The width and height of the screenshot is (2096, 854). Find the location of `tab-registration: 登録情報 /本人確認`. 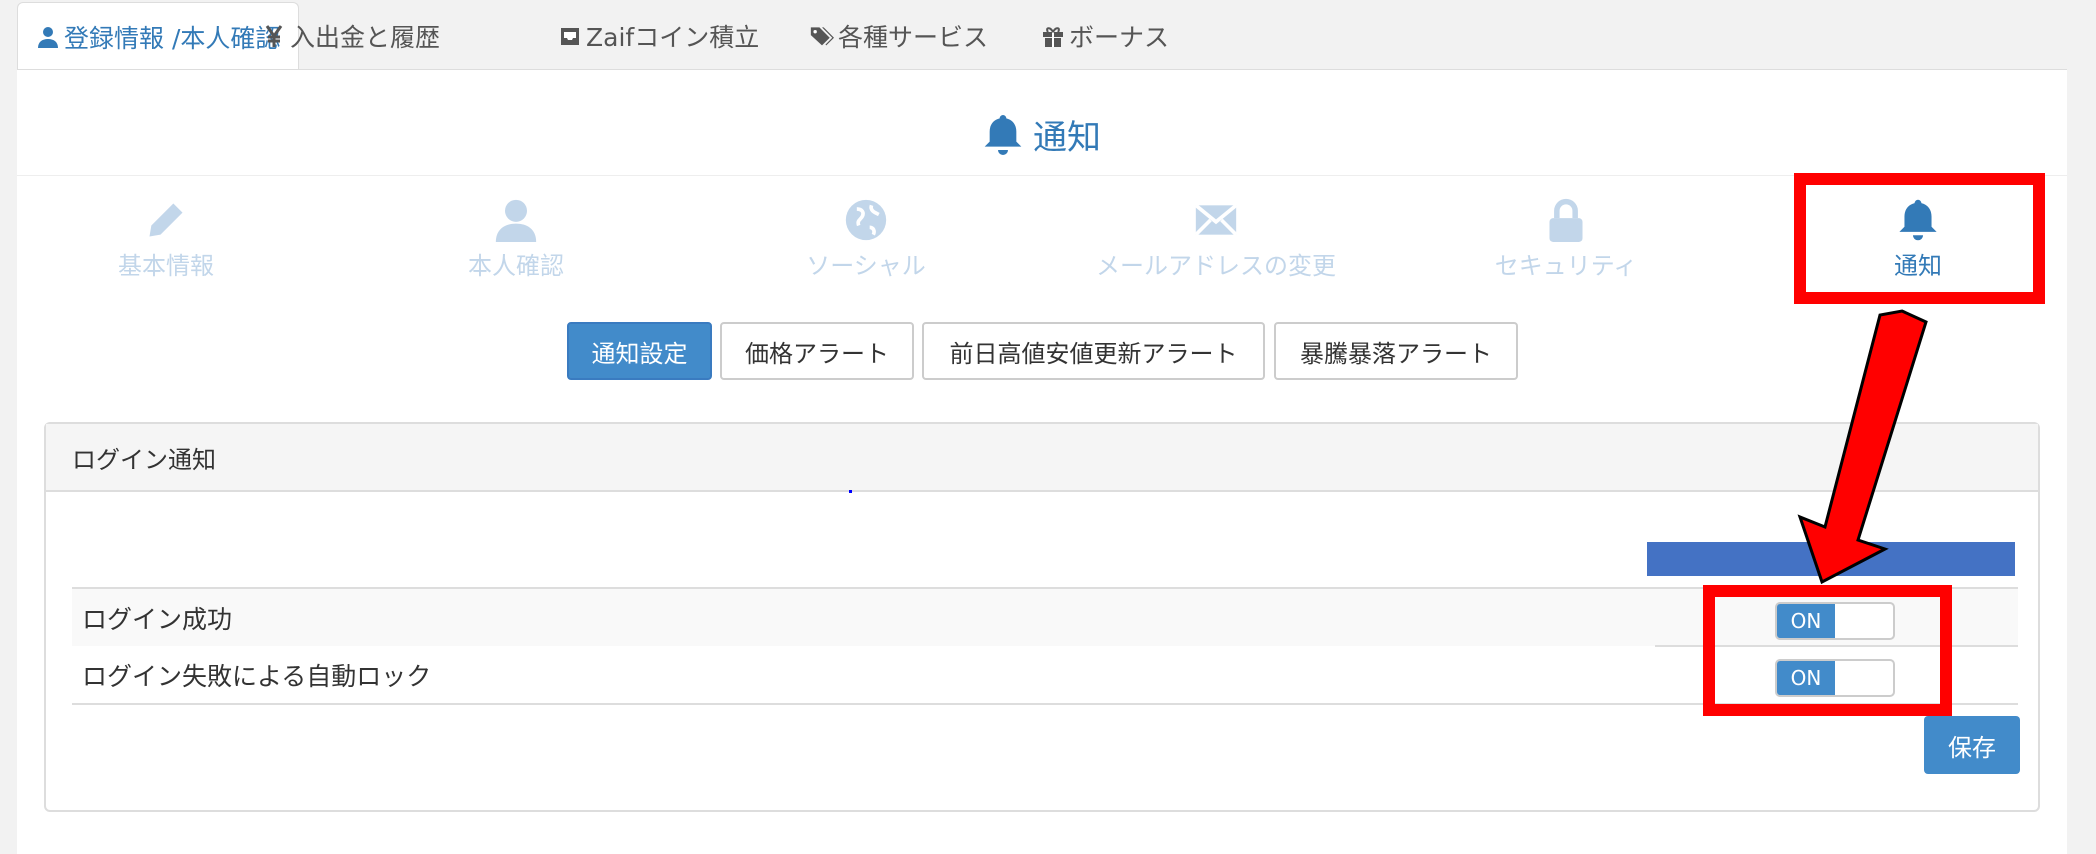

tab-registration: 登録情報 /本人確認 is located at coordinates (158, 36).